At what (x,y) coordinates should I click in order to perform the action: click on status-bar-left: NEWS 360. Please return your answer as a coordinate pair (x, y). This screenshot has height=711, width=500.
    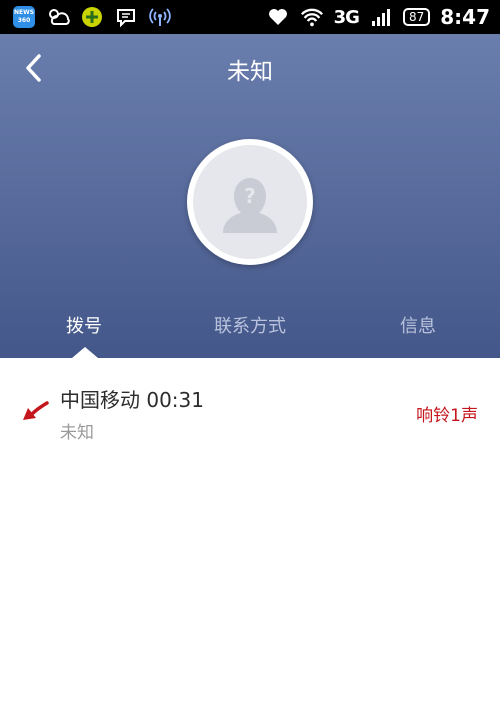
    Looking at the image, I should click on (92, 17).